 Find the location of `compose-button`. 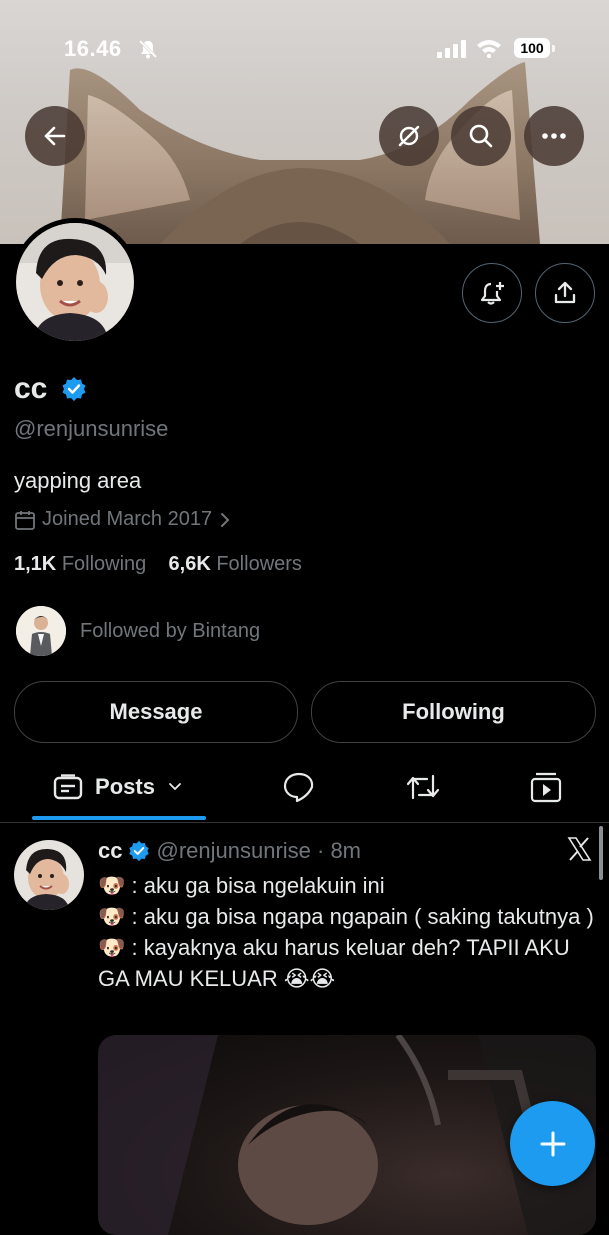

compose-button is located at coordinates (552, 1143).